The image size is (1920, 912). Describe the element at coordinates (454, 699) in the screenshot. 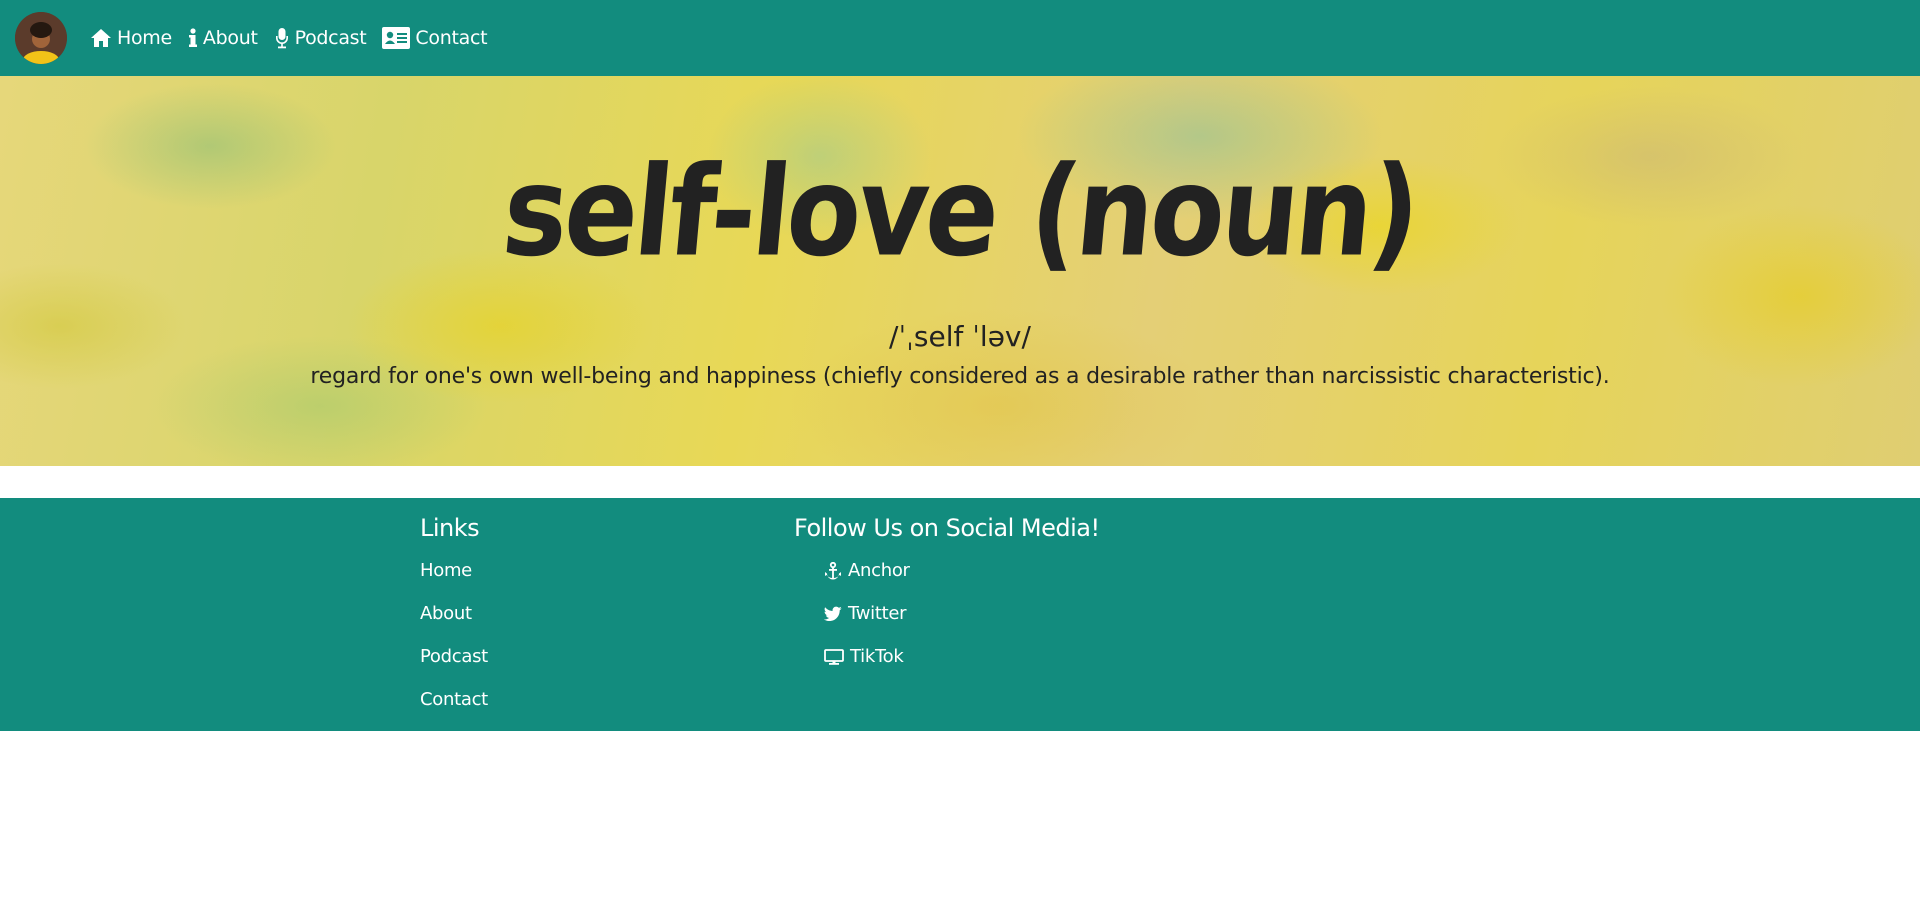

I see `footer-link-contact: Contact` at that location.